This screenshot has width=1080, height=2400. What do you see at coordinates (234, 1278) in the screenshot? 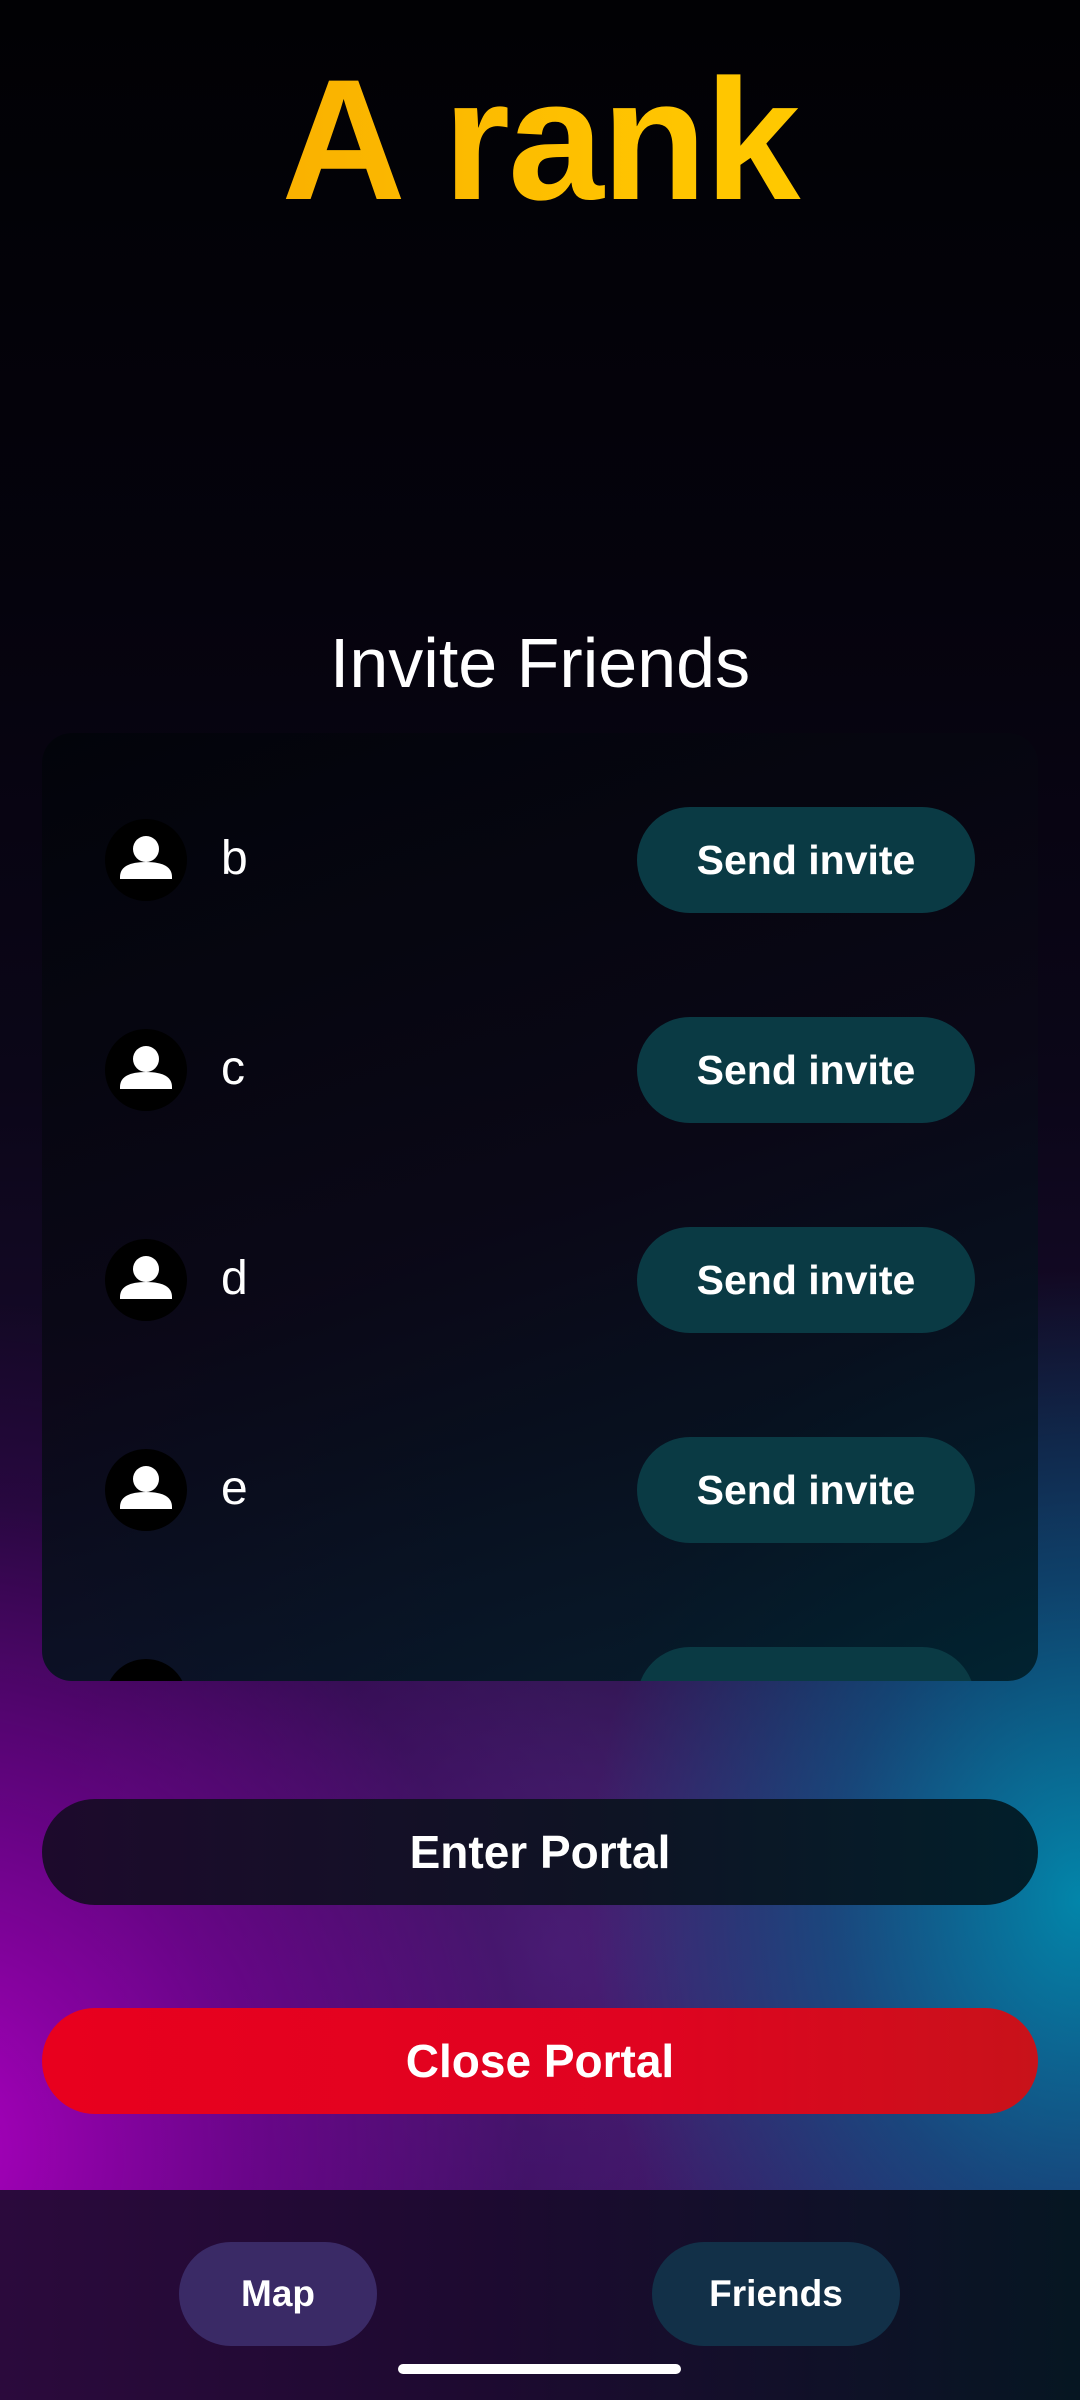
I see `friend-name: d` at bounding box center [234, 1278].